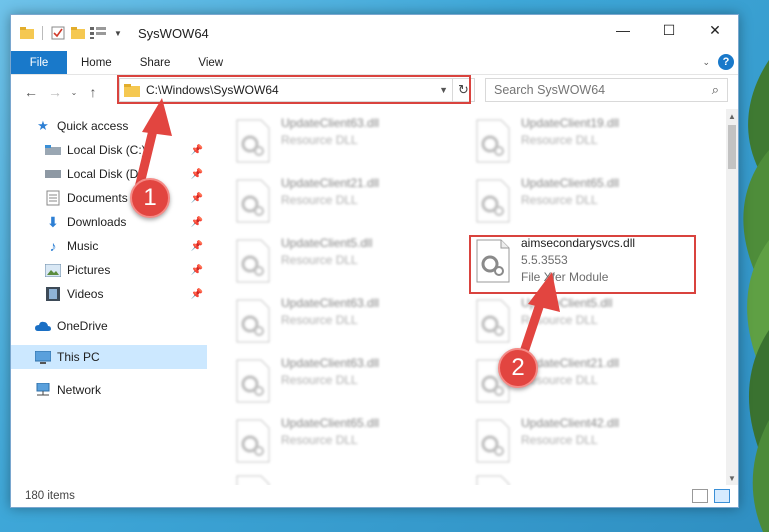 The width and height of the screenshot is (769, 532). Describe the element at coordinates (732, 116) in the screenshot. I see `scroll-up-icon: ▲` at that location.